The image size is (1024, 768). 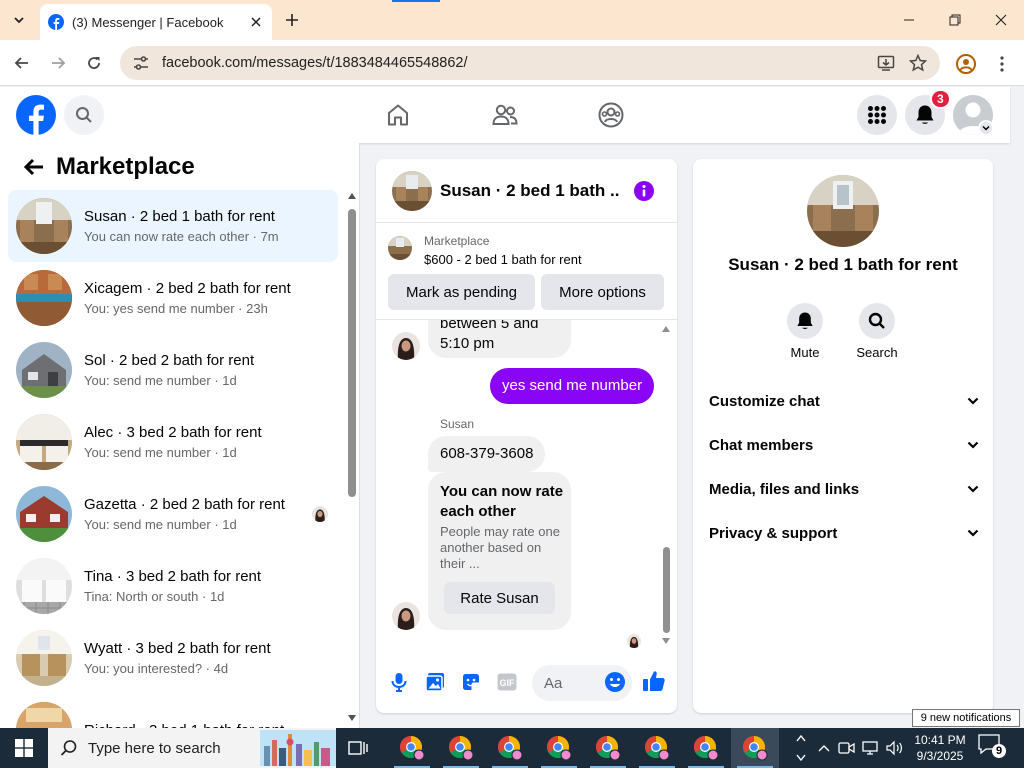 I want to click on window-restore-button, so click(x=955, y=20).